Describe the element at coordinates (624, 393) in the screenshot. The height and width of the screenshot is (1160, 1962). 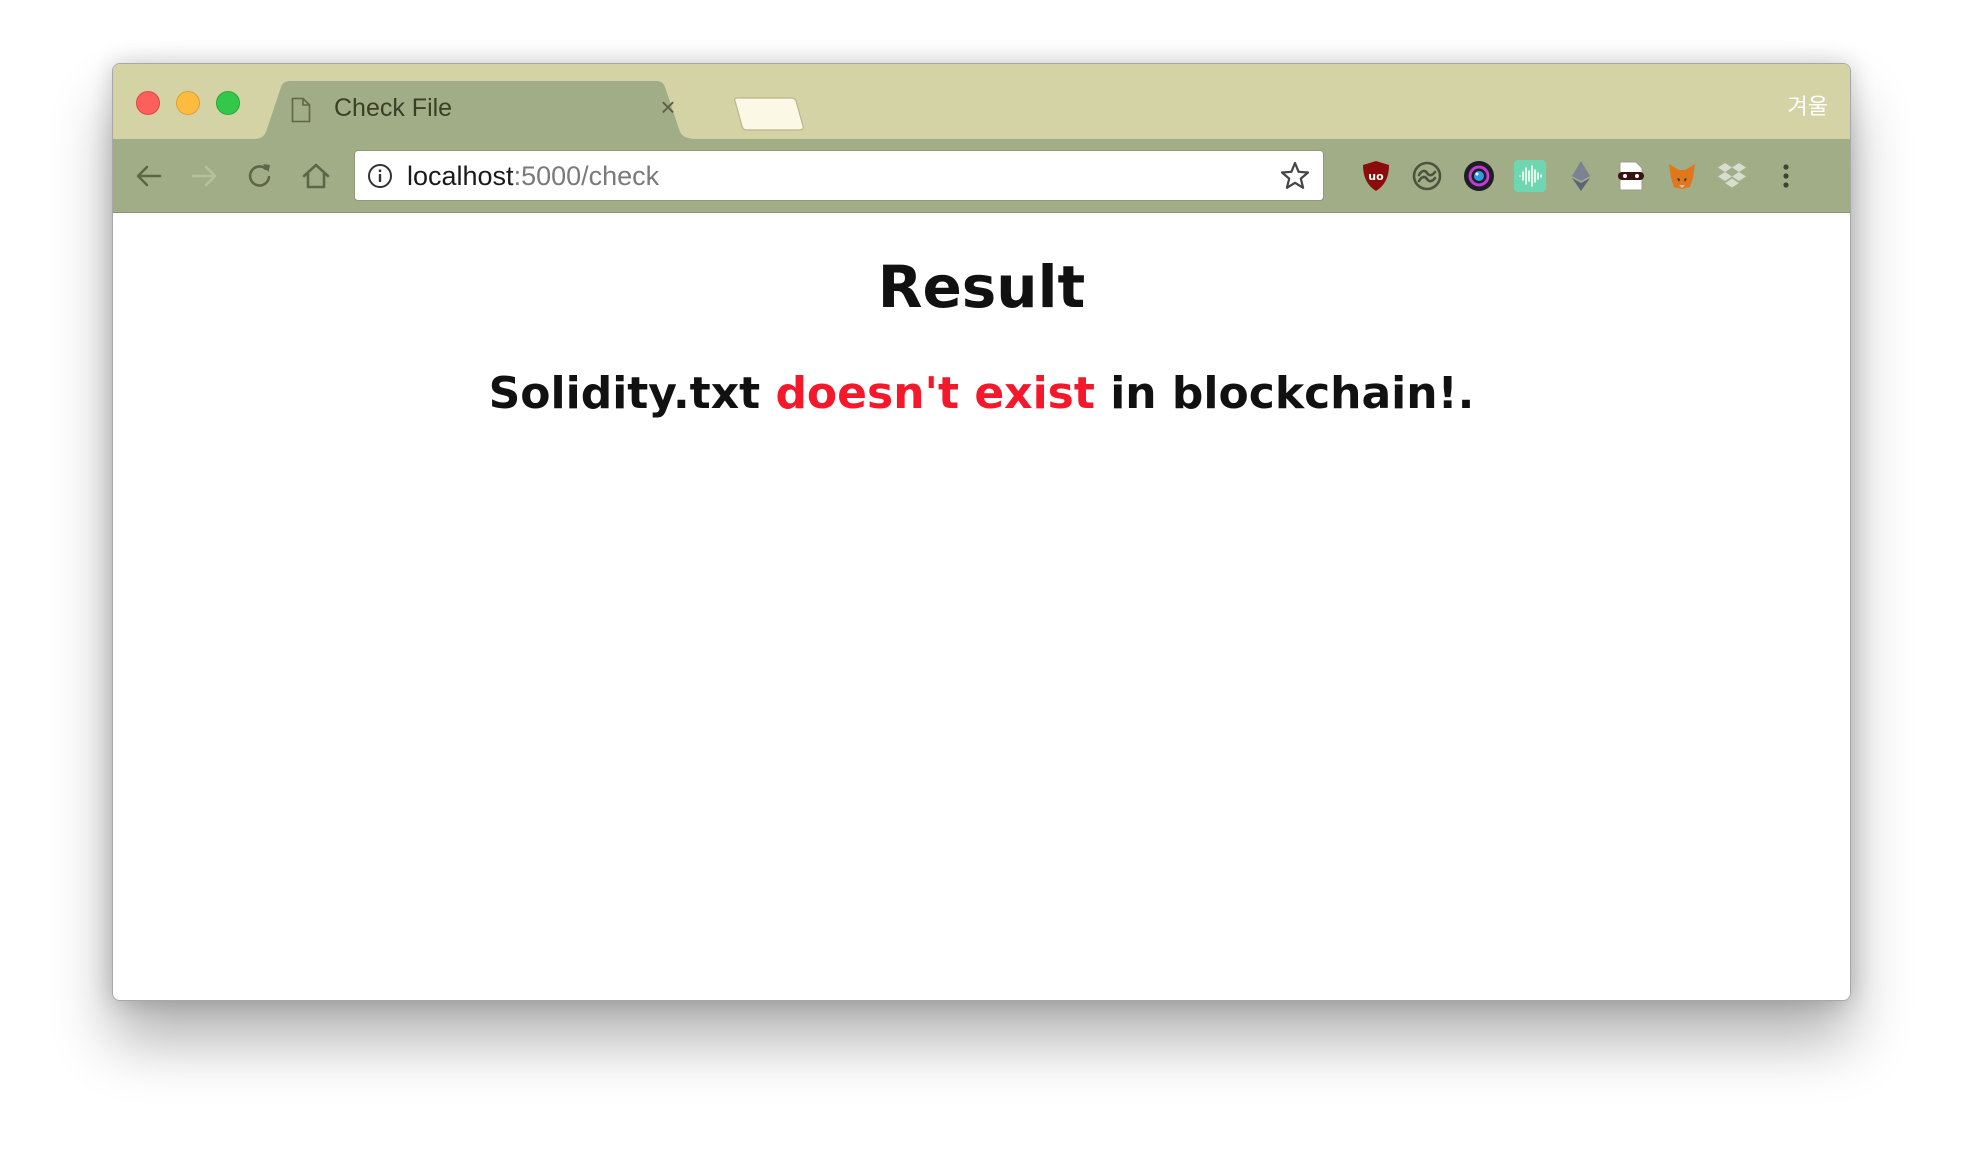
I see `result-filename: Solidity.txt` at that location.